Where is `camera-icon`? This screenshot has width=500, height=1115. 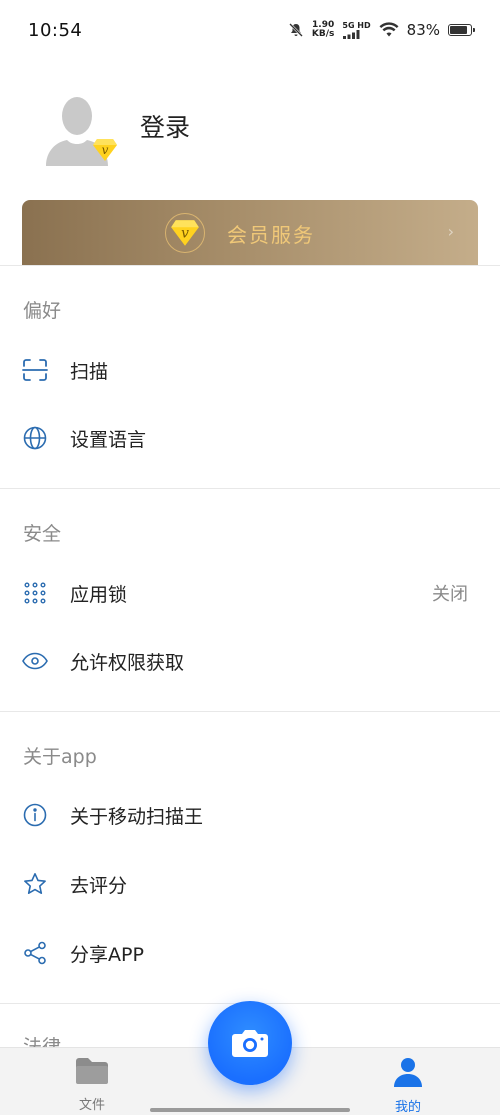
camera-icon is located at coordinates (250, 1043).